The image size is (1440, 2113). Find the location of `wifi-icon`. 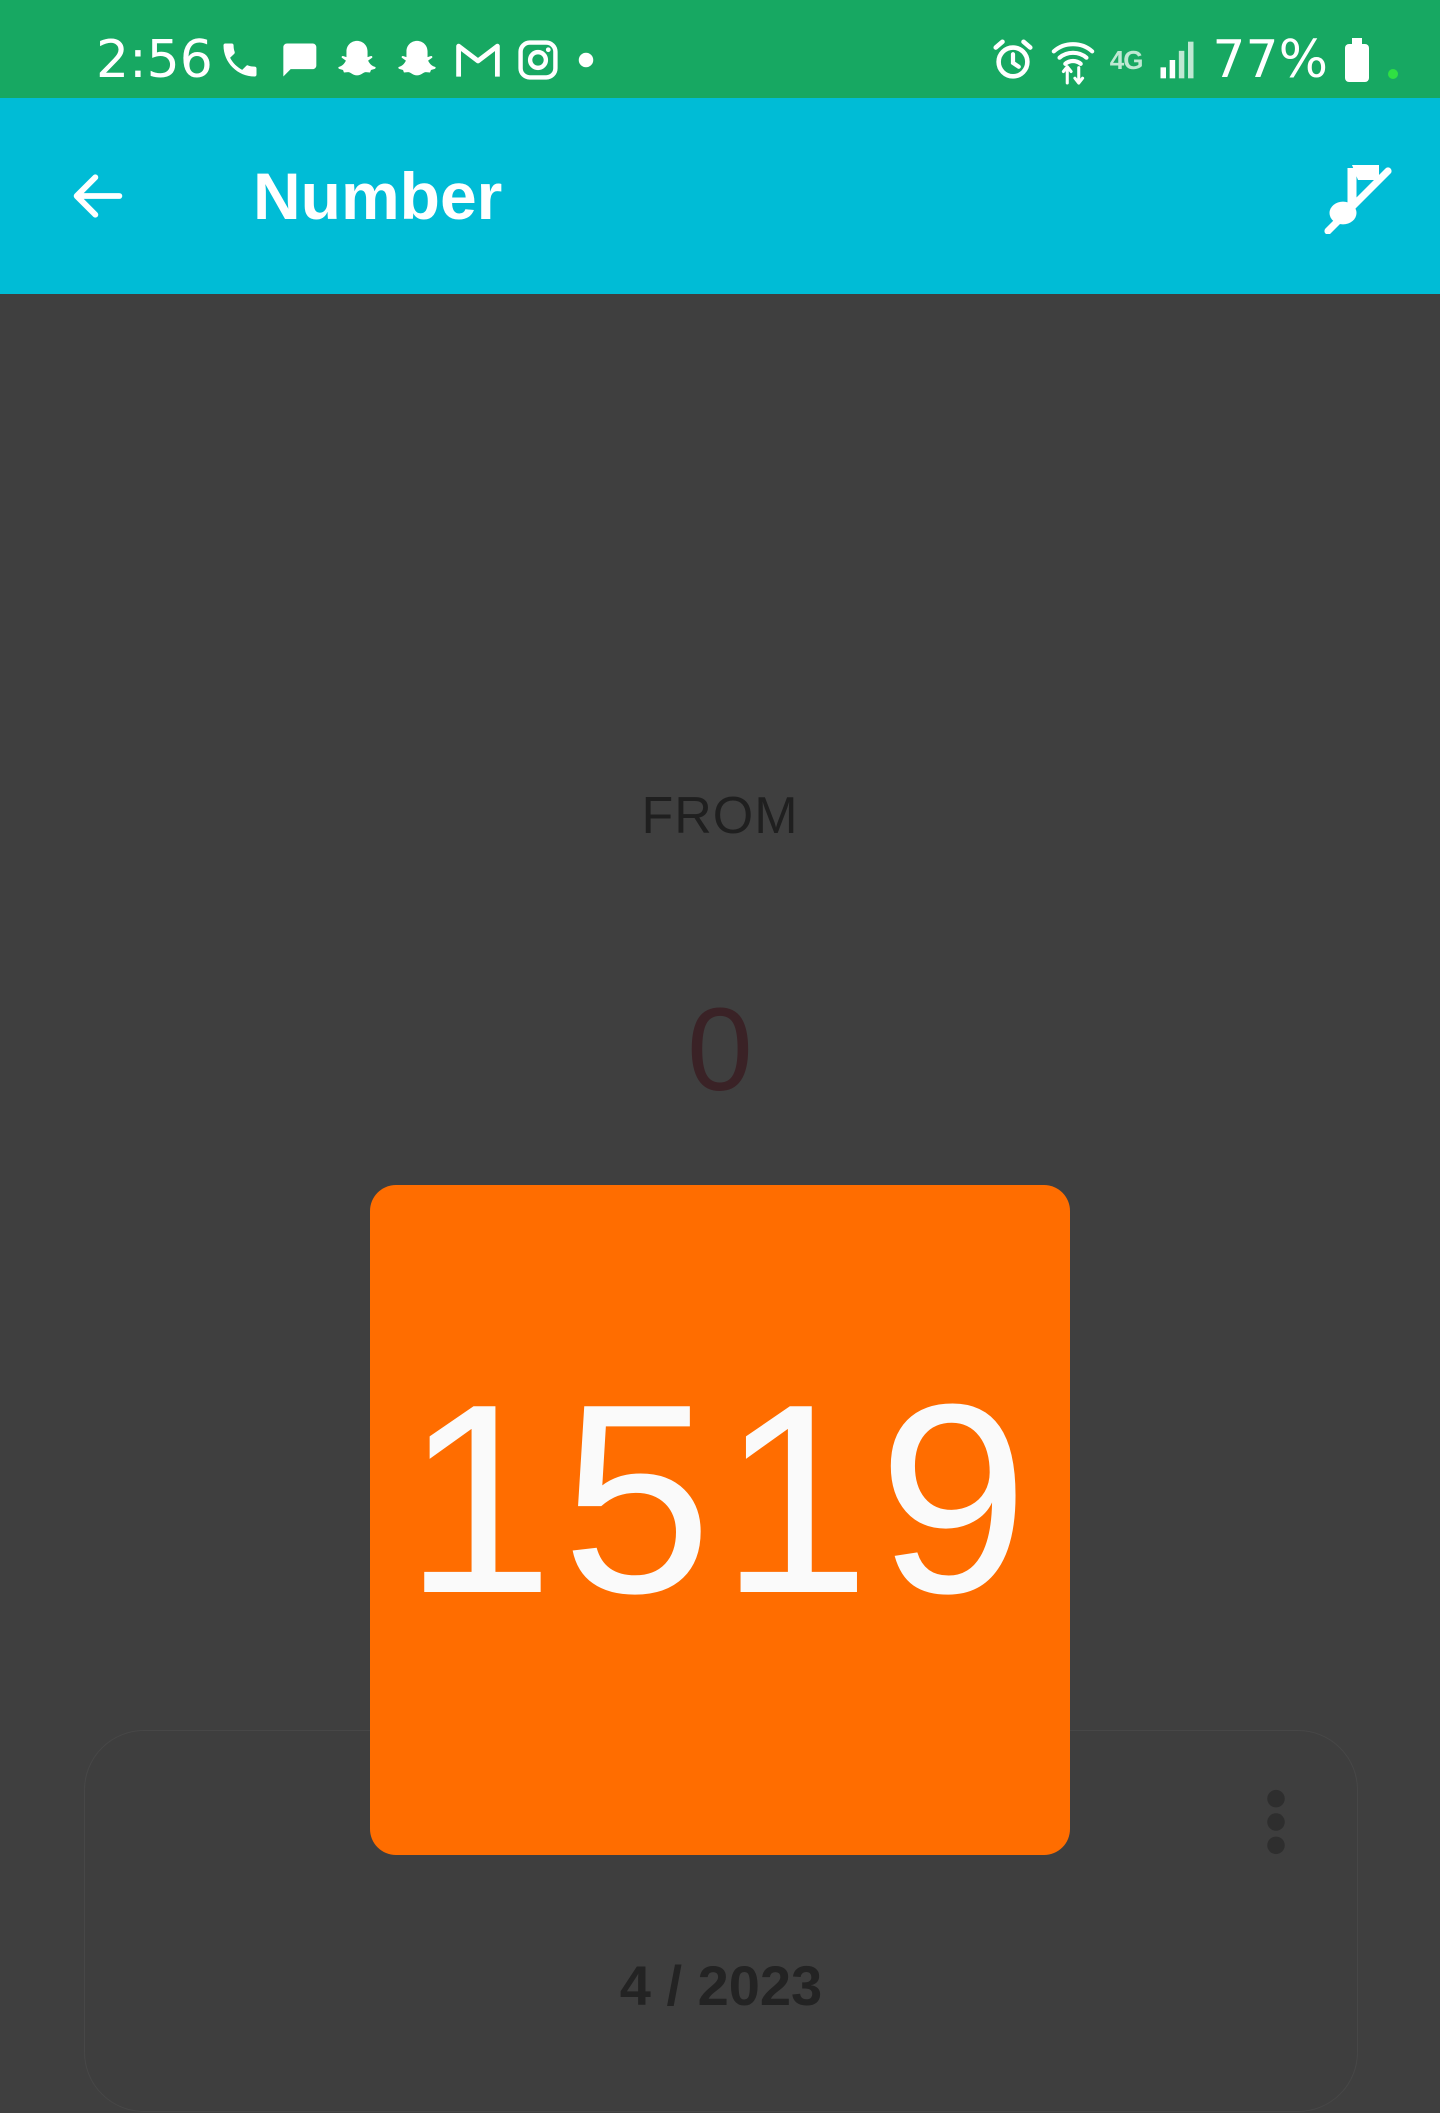

wifi-icon is located at coordinates (1073, 60).